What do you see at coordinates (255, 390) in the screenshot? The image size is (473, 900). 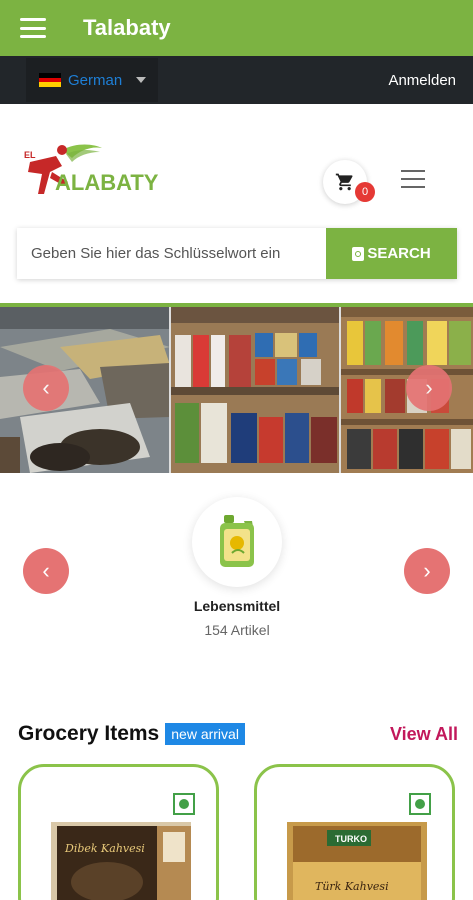 I see `banner-image-cans` at bounding box center [255, 390].